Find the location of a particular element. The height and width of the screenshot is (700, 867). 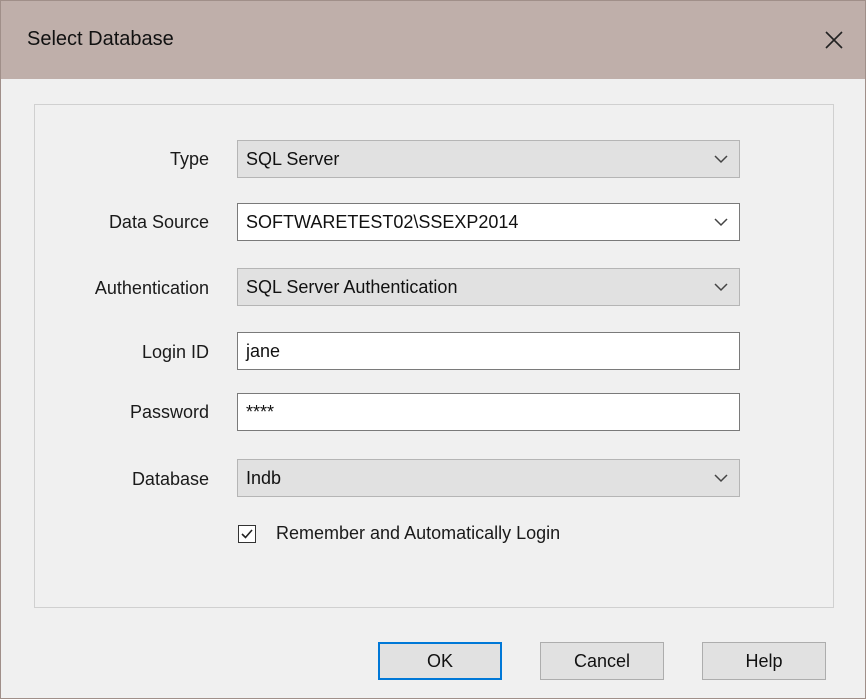

database-dropdown: Indb is located at coordinates (488, 478).